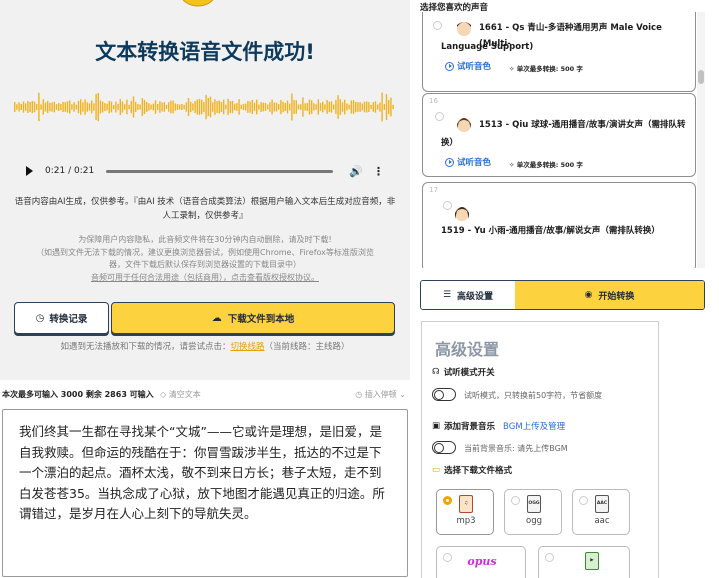  Describe the element at coordinates (380, 394) in the screenshot. I see `insert-pause-button: ◷ 插入停顿 ⌄` at that location.